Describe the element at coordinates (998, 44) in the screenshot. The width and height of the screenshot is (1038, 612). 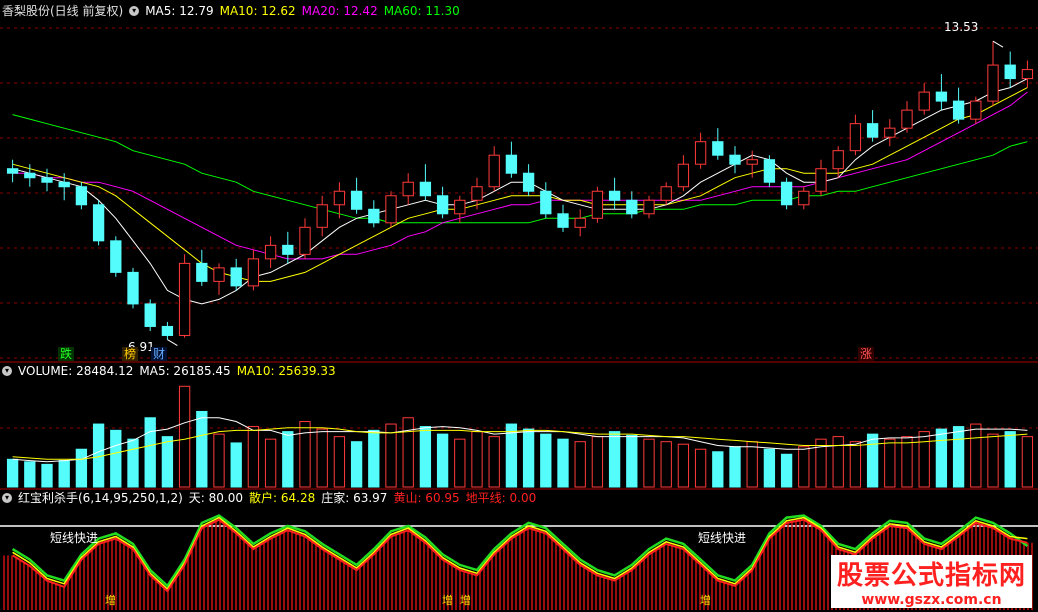
I see `high-pointer` at that location.